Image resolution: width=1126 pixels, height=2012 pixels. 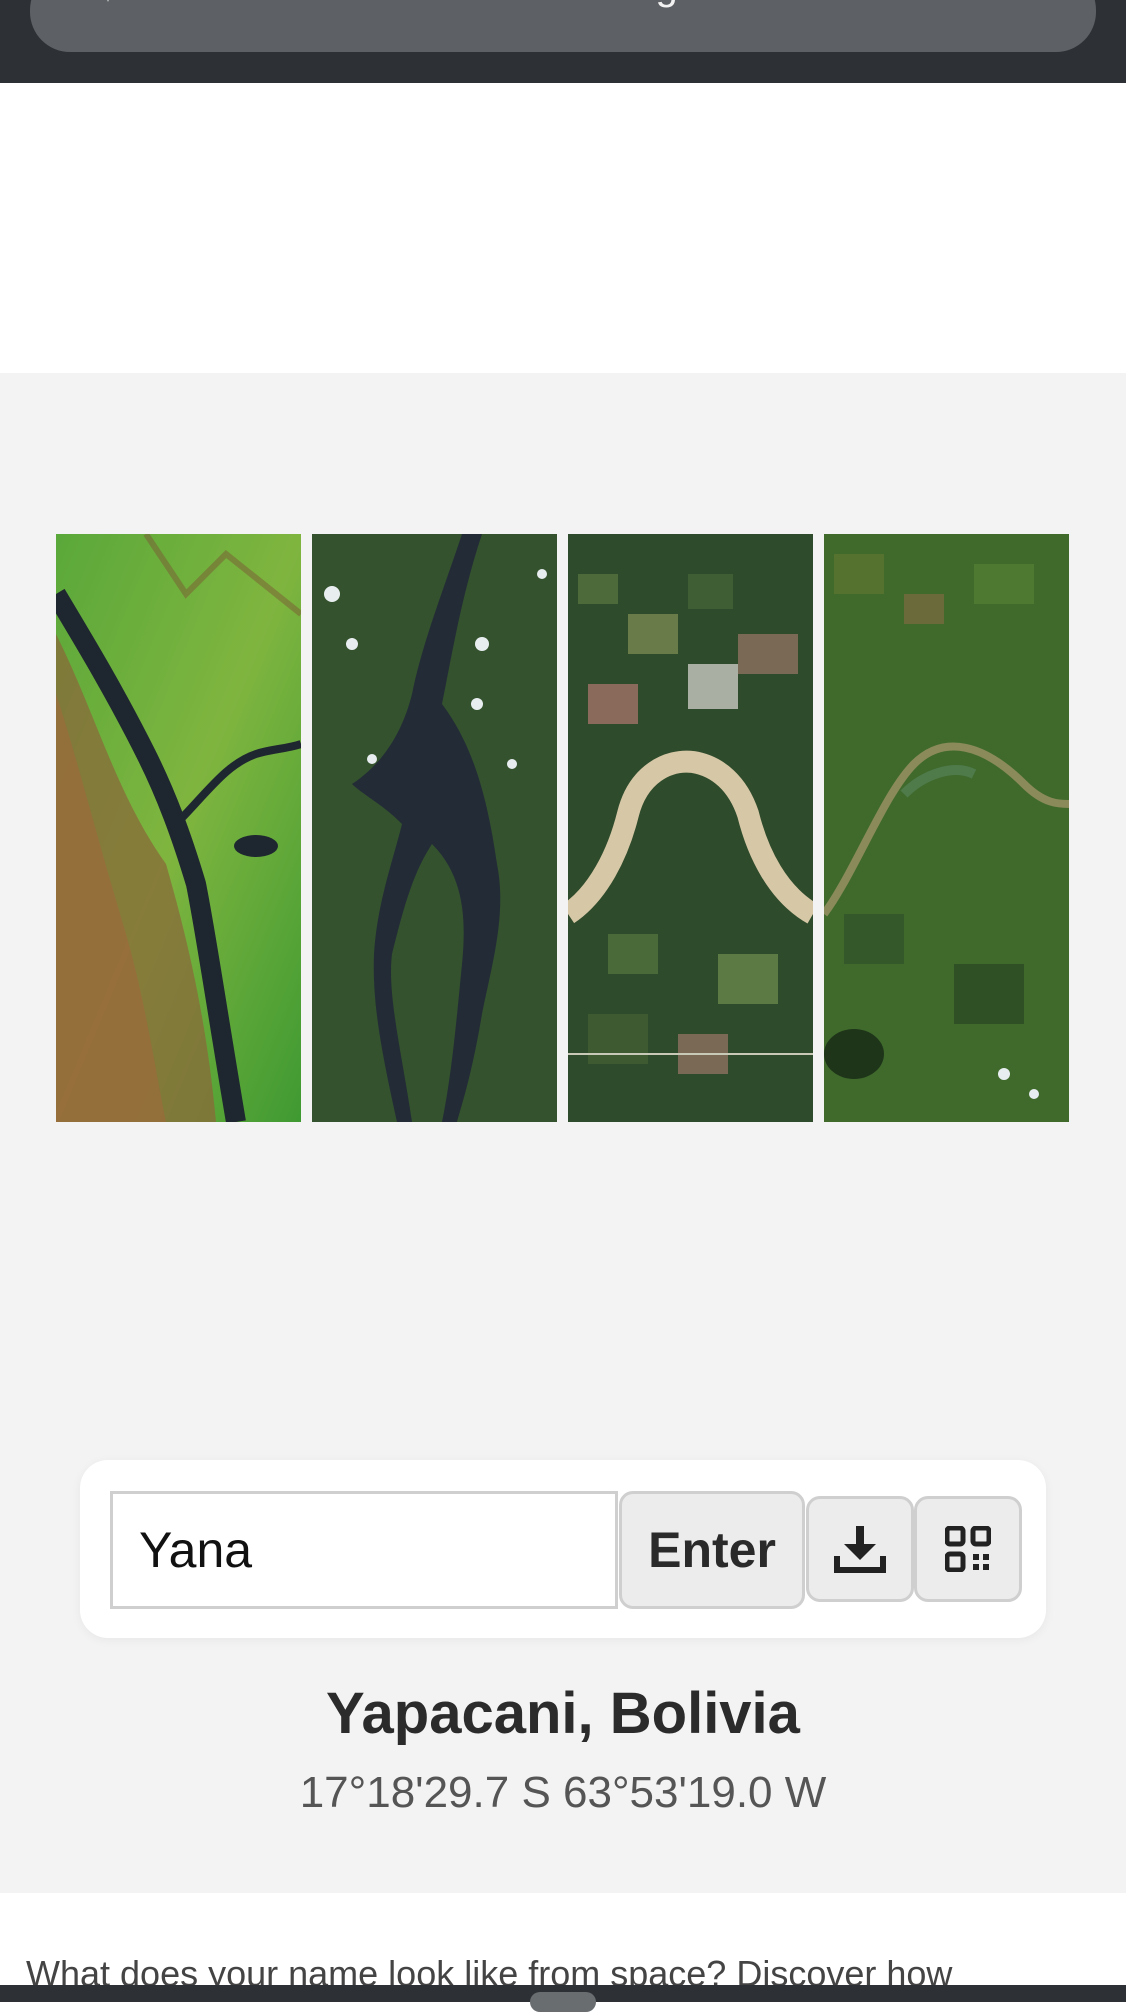 I want to click on download-icon, so click(x=860, y=1549).